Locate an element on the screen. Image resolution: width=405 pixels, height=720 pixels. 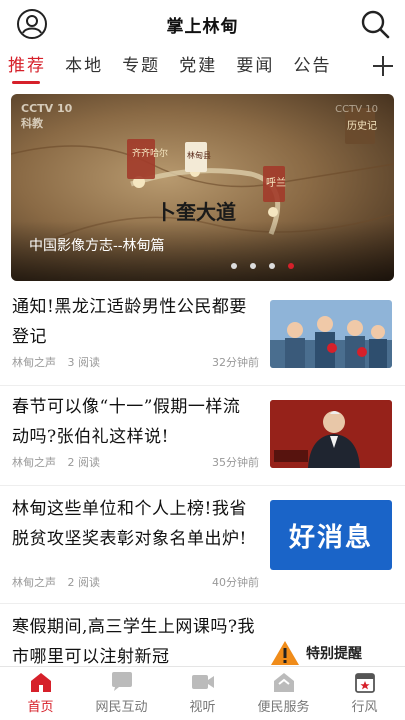
cctv-logo-sub: 科教 is located at coordinates (32, 123).